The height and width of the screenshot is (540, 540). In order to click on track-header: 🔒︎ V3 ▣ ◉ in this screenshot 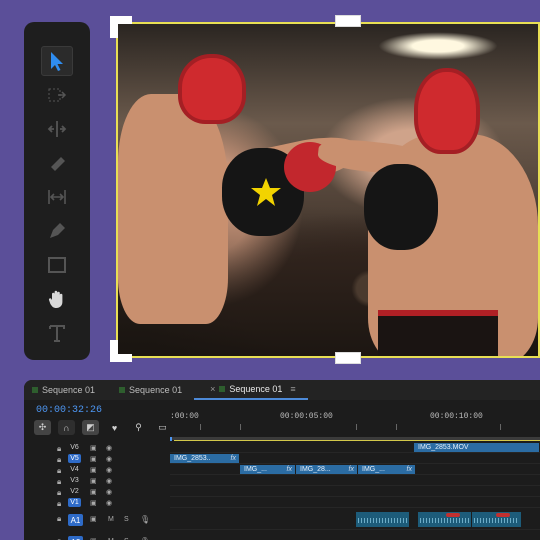, I will do `click(97, 480)`.